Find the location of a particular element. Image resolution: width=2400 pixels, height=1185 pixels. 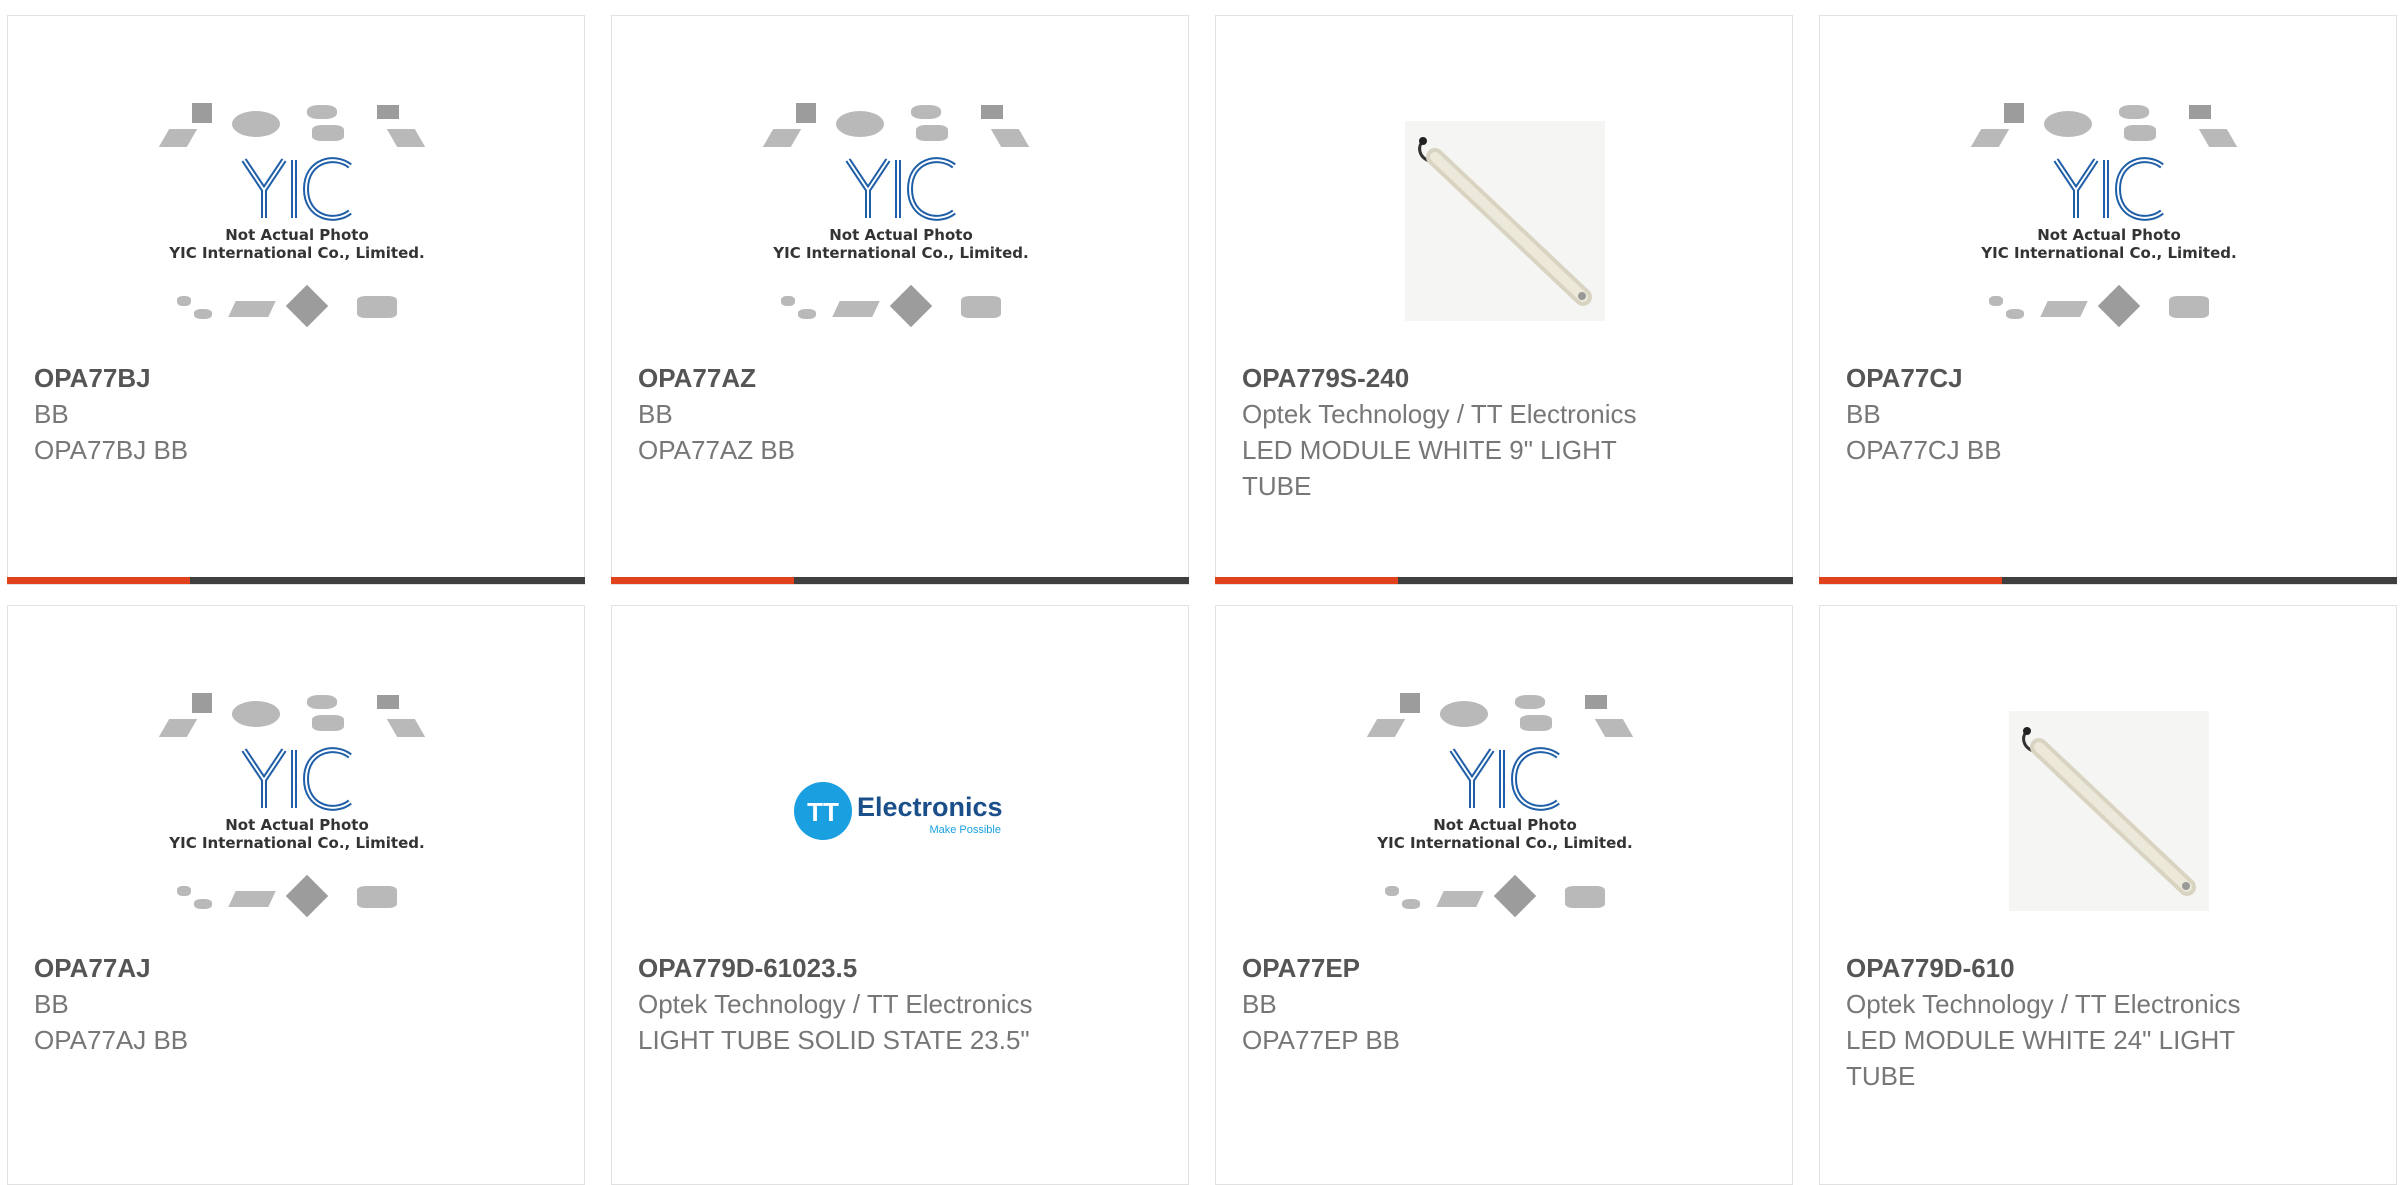

description: LED MODULE WHITE 24" LIGHT TUBE is located at coordinates (2040, 1058).